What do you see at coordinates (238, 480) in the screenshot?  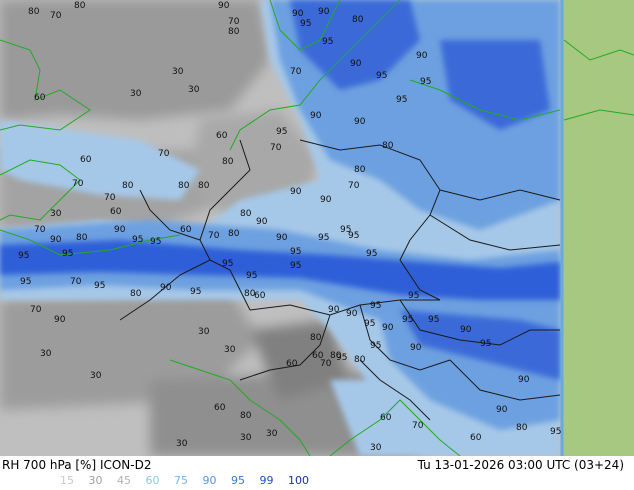 I see `legend-value: 95` at bounding box center [238, 480].